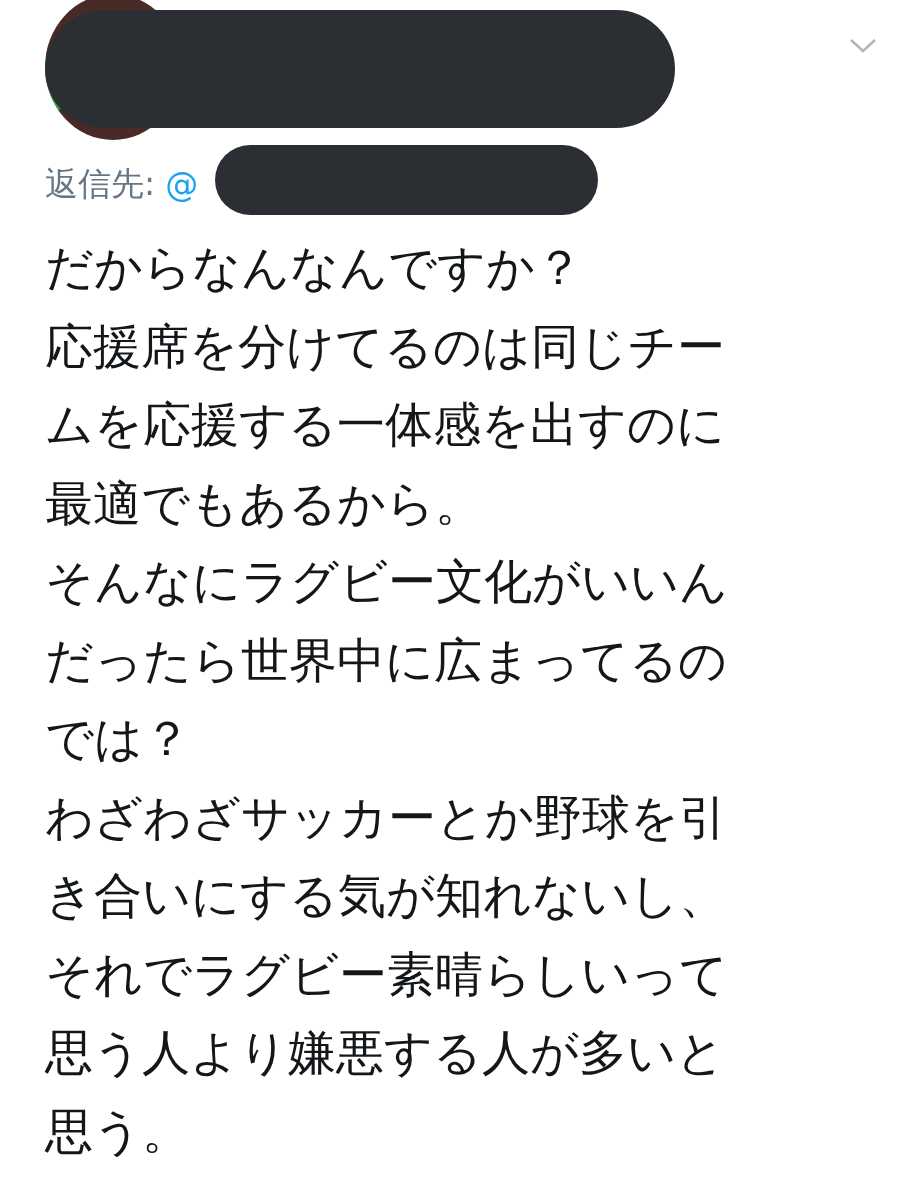  What do you see at coordinates (387, 581) in the screenshot?
I see `tweet-text-line: そんなにラグビー文化がいいん` at bounding box center [387, 581].